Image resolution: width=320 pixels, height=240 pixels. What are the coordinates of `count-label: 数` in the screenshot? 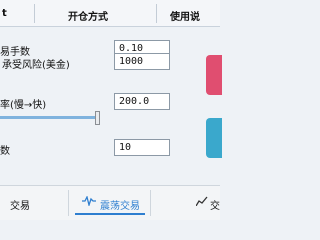 It's located at (5, 151).